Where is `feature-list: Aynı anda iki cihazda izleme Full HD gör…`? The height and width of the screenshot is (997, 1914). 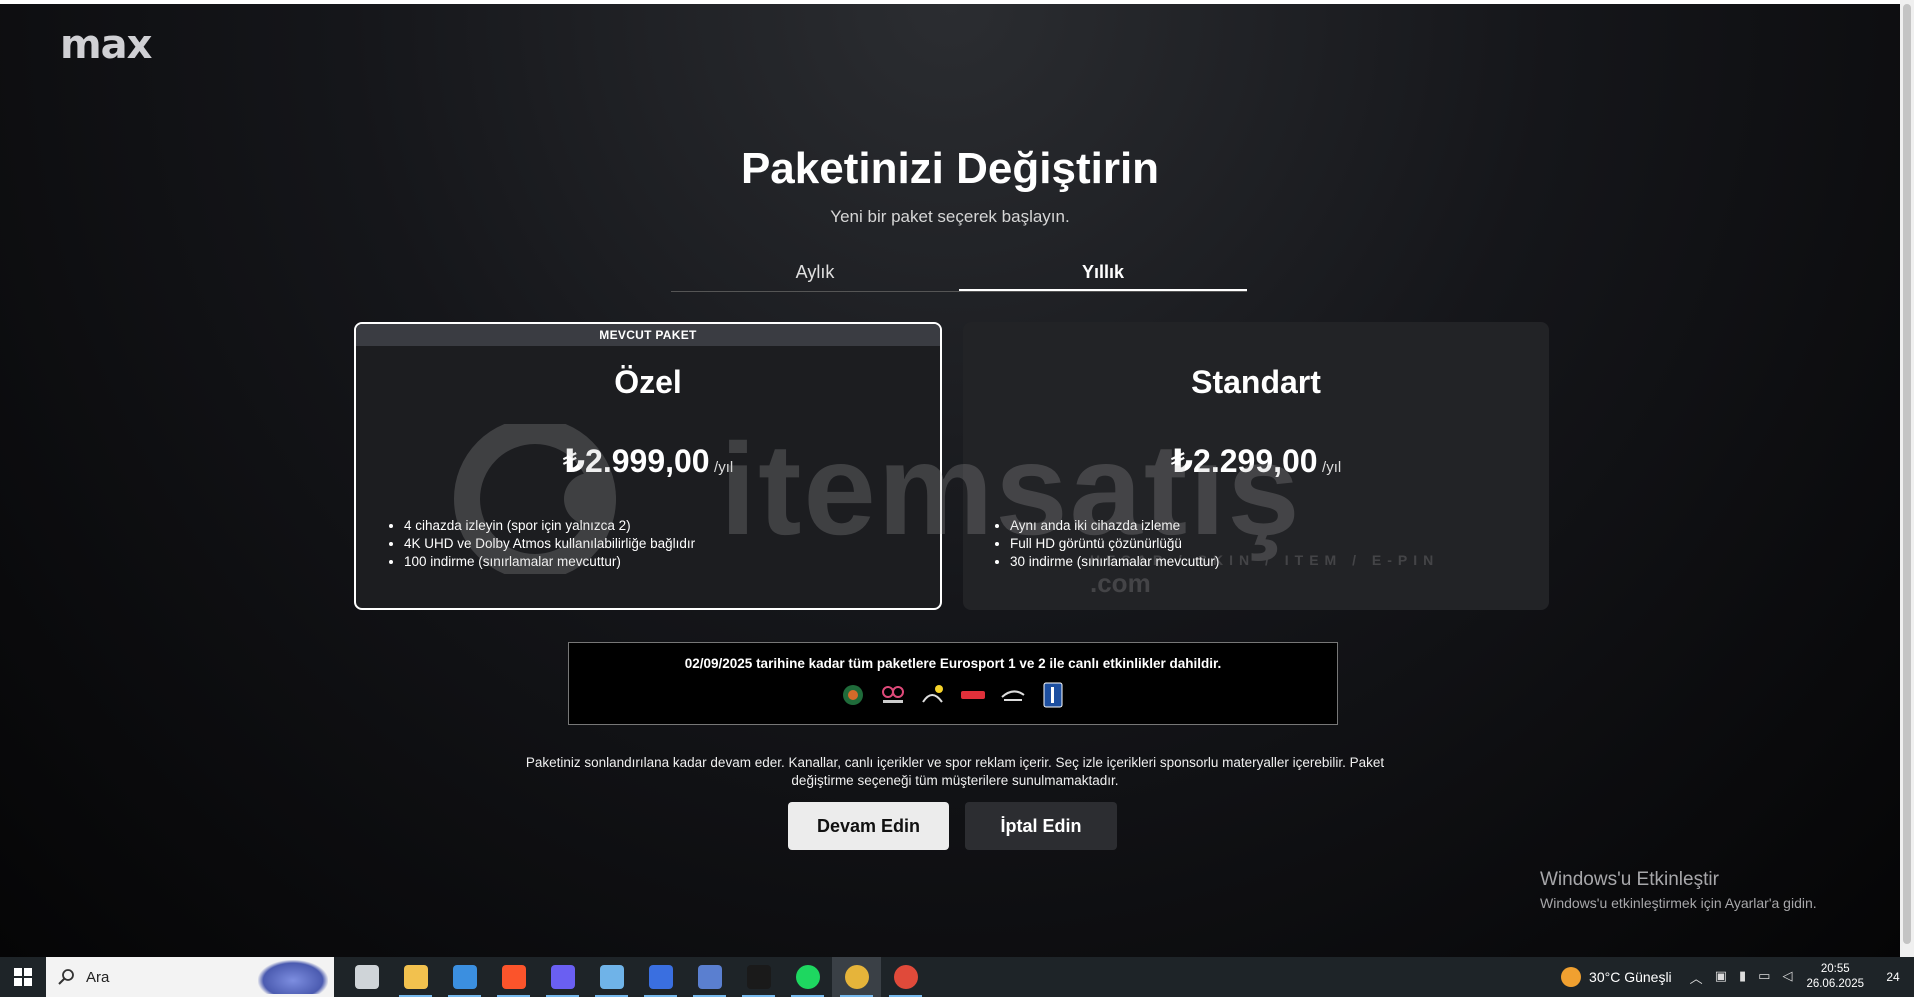
feature-list: Aynı anda iki cihazda izleme Full HD gör… is located at coordinates (1114, 544).